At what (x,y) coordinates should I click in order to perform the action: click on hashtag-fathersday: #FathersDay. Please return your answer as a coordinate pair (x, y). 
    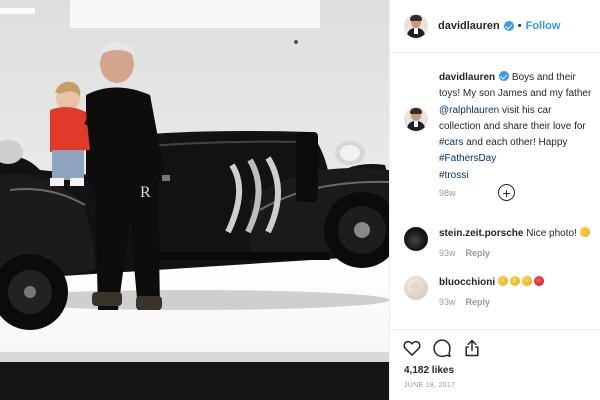
    Looking at the image, I should click on (467, 158).